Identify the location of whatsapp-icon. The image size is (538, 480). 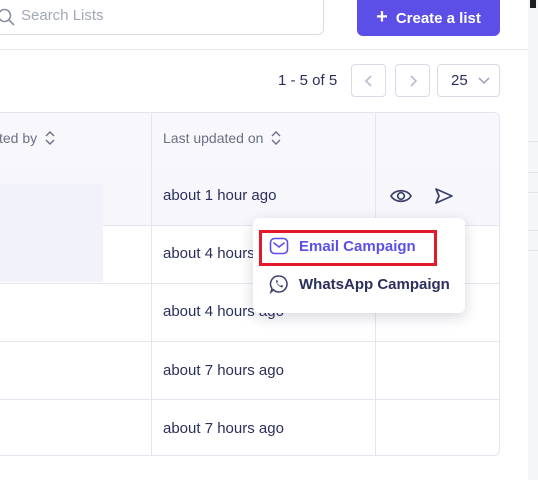
(278, 284).